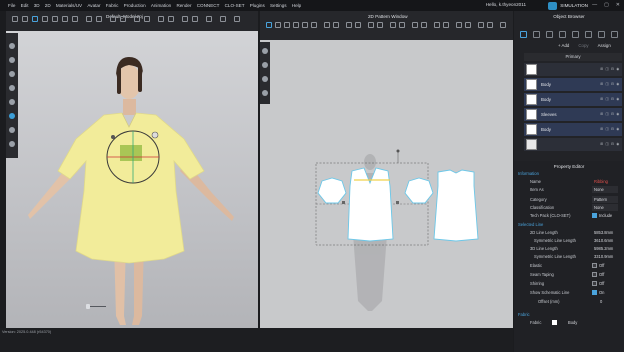 The width and height of the screenshot is (624, 352). Describe the element at coordinates (618, 5) in the screenshot. I see `close-icon: ✕` at that location.